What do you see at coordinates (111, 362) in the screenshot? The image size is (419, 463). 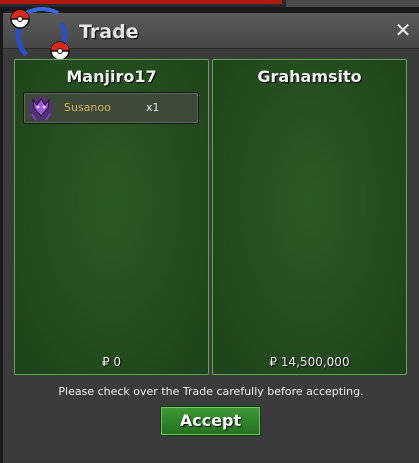 I see `left-money-amount: ₽ 0` at bounding box center [111, 362].